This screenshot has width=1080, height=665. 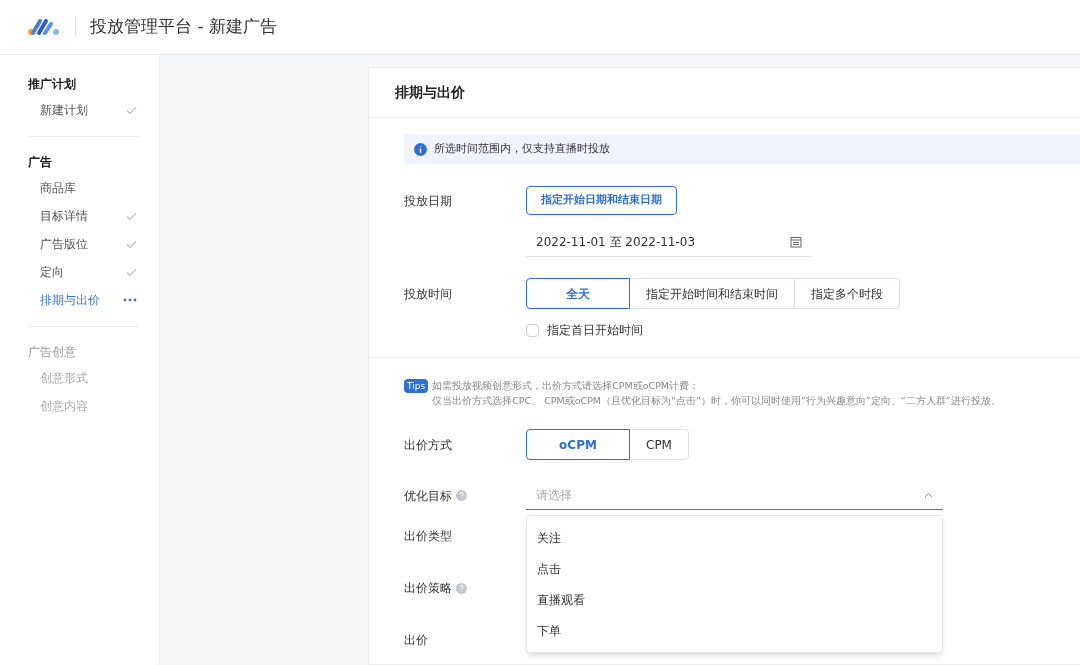 What do you see at coordinates (847, 293) in the screenshot?
I see `segment-option: 指定多个时段` at bounding box center [847, 293].